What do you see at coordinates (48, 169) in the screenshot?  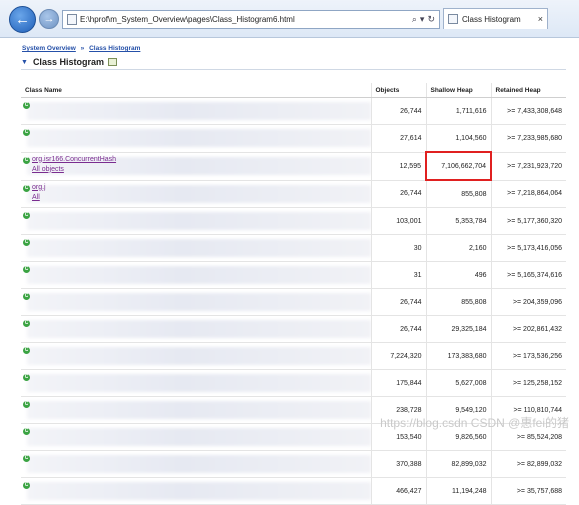 I see `all-objects-link: All objects` at bounding box center [48, 169].